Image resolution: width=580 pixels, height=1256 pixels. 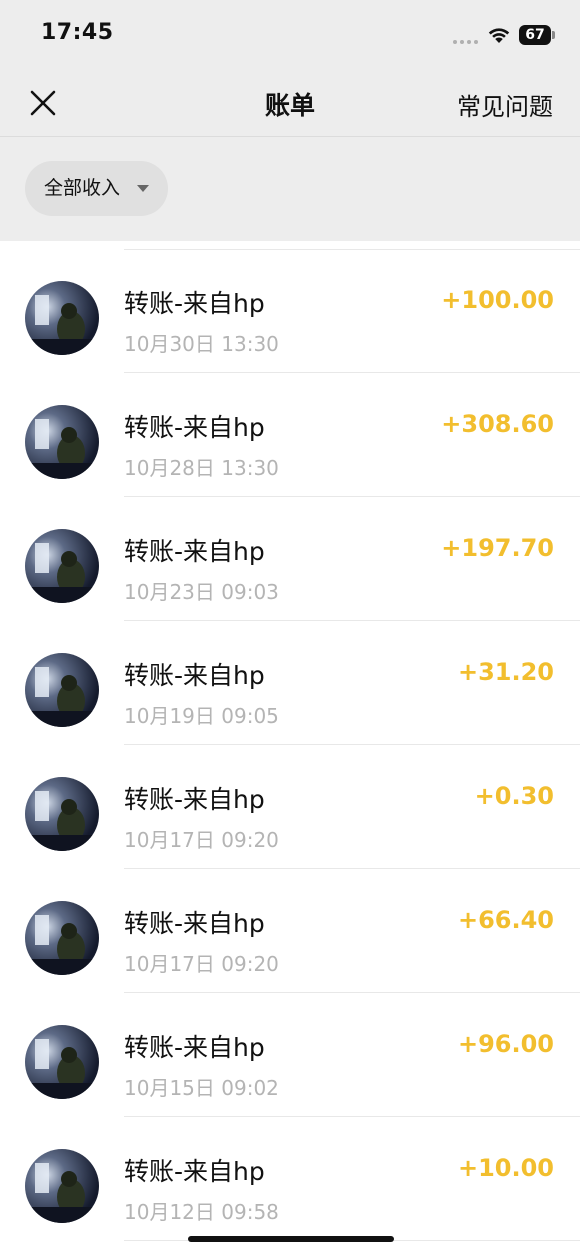 I want to click on battery-icon: 67, so click(x=537, y=35).